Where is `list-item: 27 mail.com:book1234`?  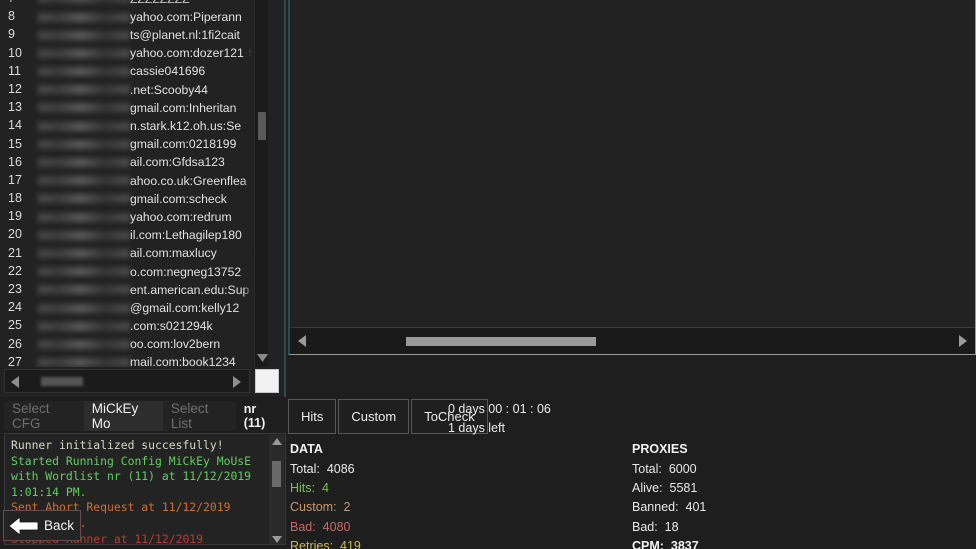 list-item: 27 mail.com:book1234 is located at coordinates (128, 360).